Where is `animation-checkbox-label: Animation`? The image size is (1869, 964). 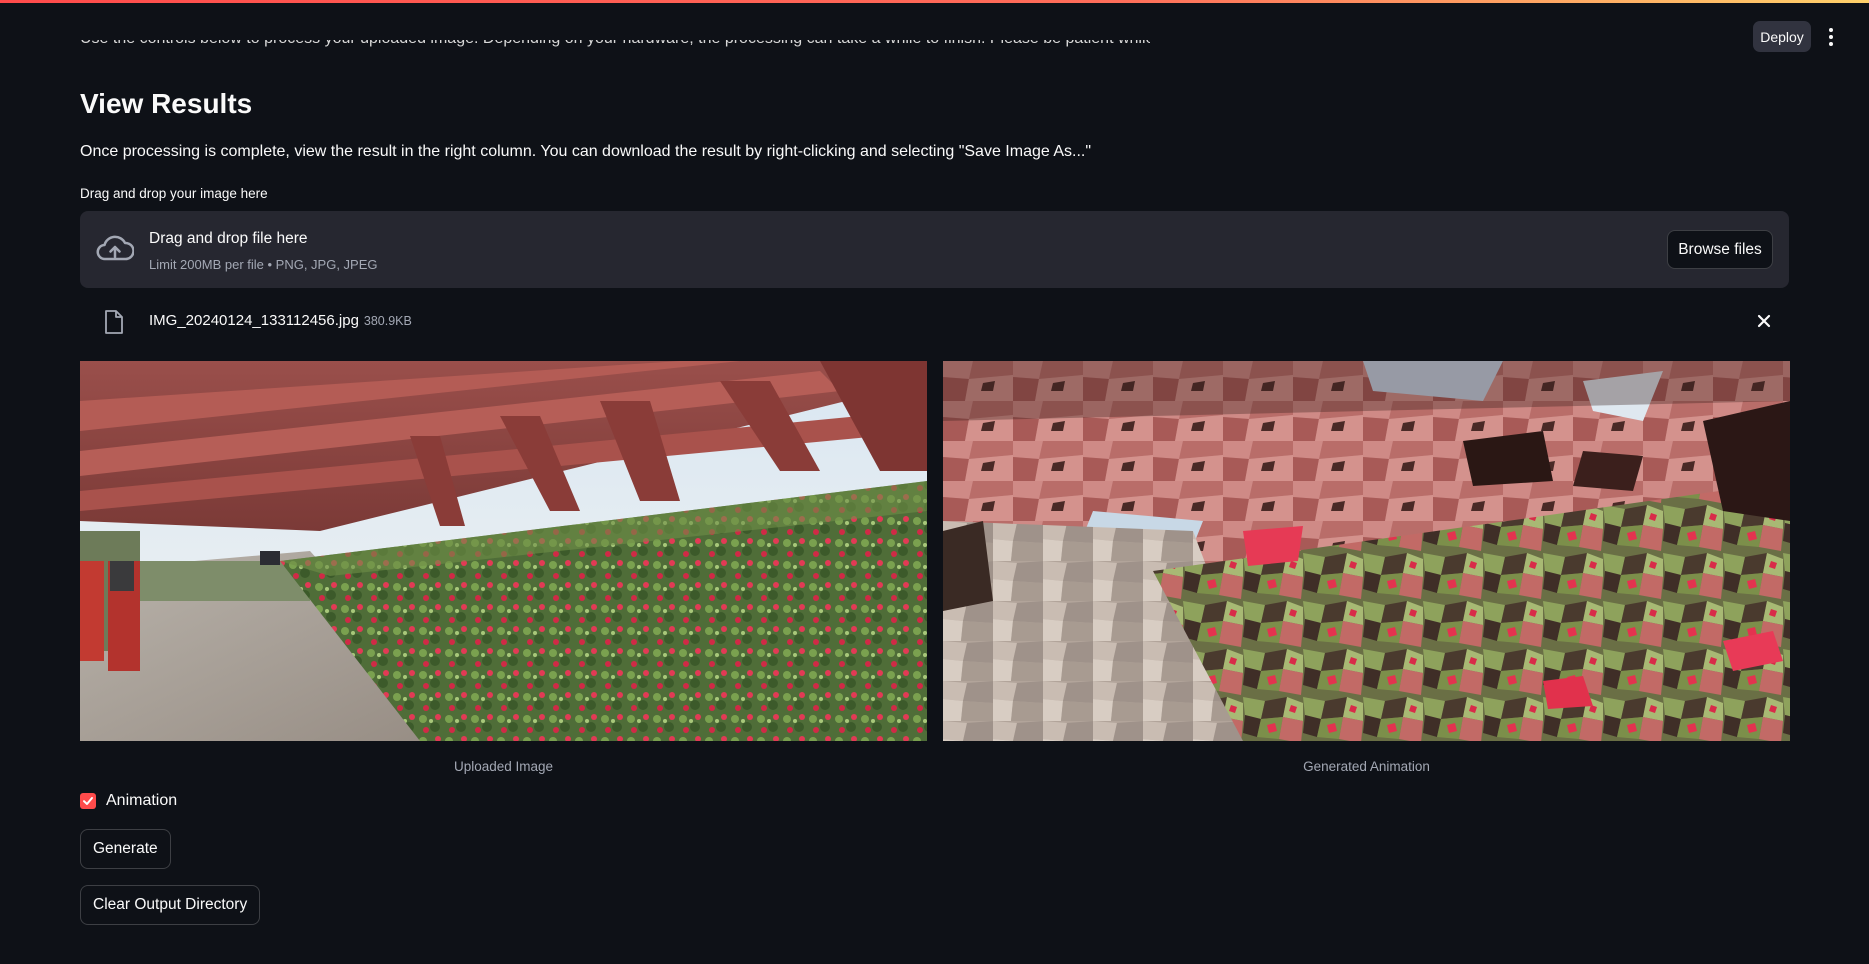
animation-checkbox-label: Animation is located at coordinates (142, 800).